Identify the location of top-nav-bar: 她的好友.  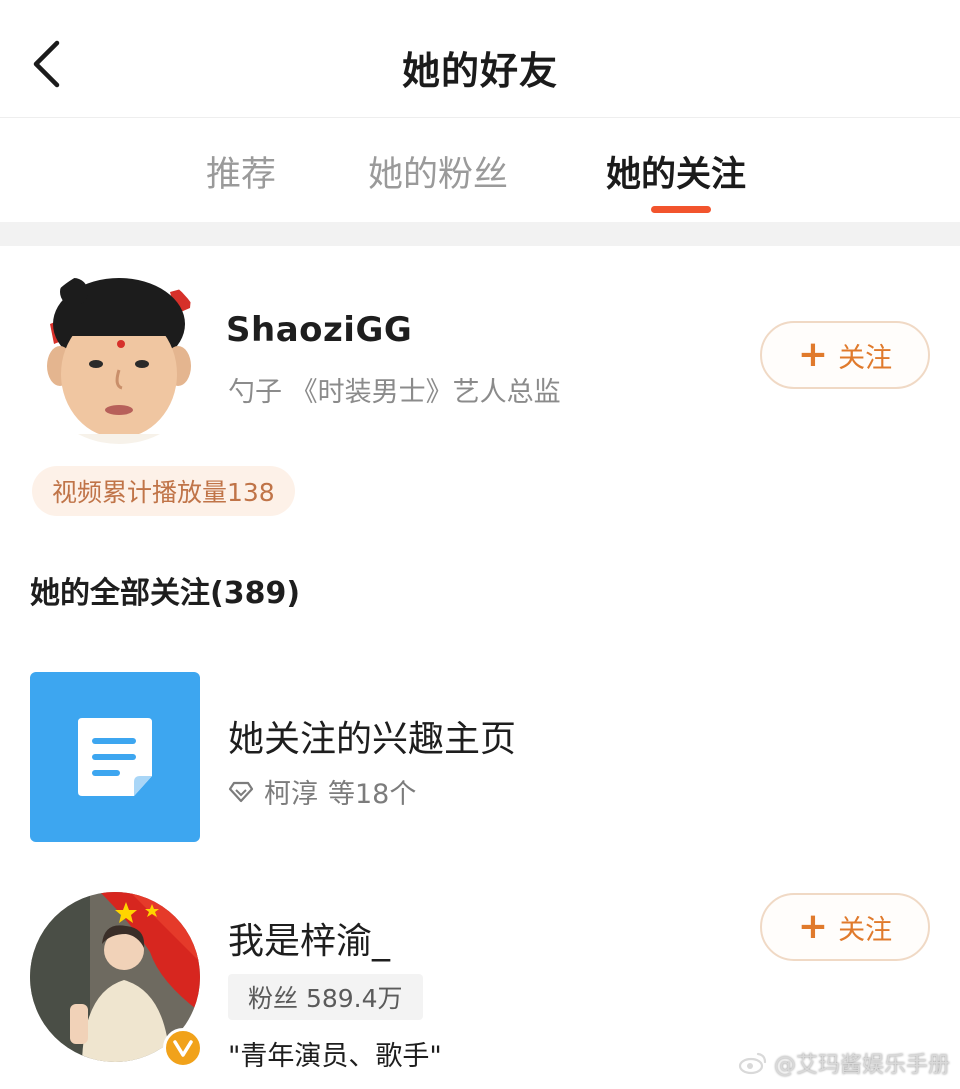
(480, 59).